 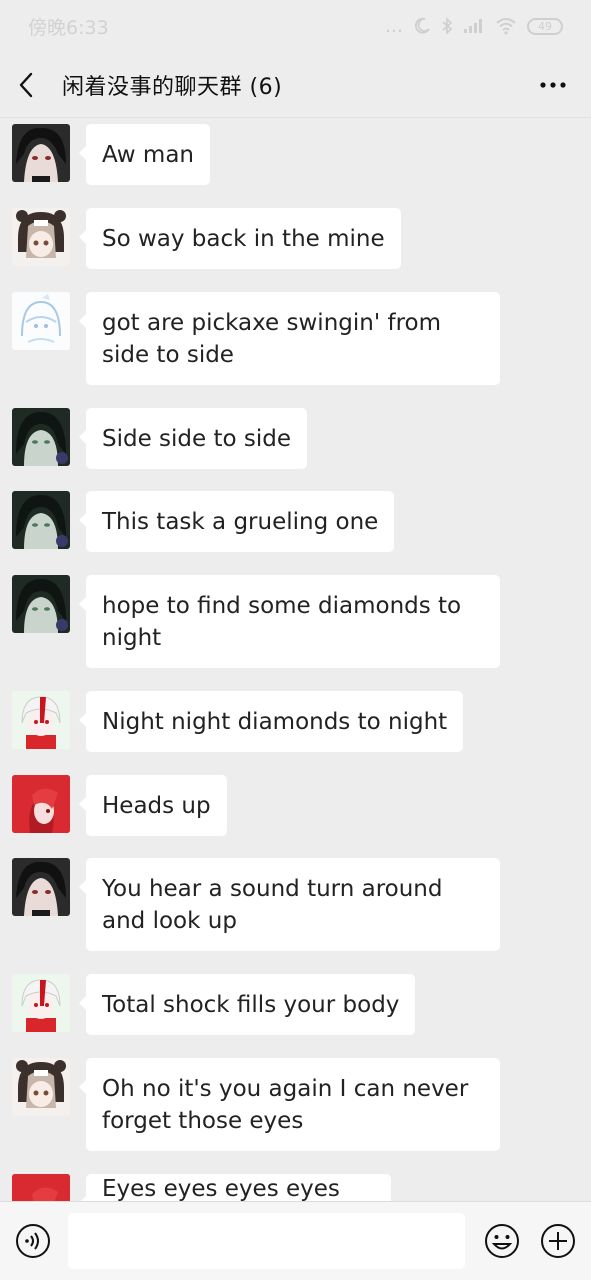 I want to click on message-bubble: hope to find some diamonds to night, so click(x=289, y=621).